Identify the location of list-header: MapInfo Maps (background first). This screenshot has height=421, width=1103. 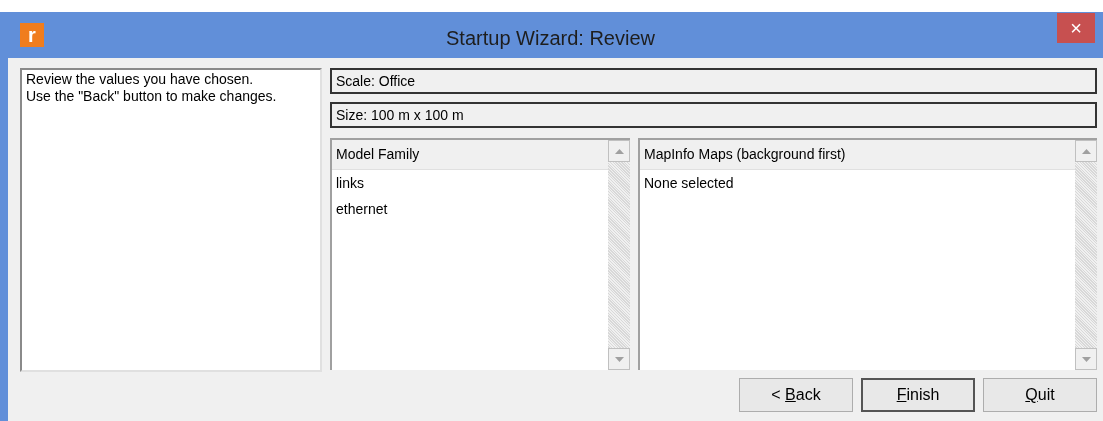
(857, 155).